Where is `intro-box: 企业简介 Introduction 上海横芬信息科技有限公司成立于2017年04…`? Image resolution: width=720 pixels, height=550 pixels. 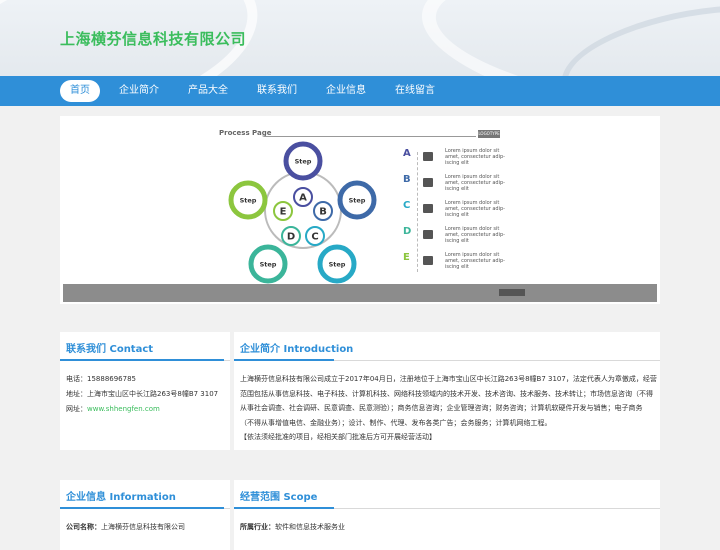 intro-box: 企业简介 Introduction 上海横芬信息科技有限公司成立于2017年04… is located at coordinates (447, 391).